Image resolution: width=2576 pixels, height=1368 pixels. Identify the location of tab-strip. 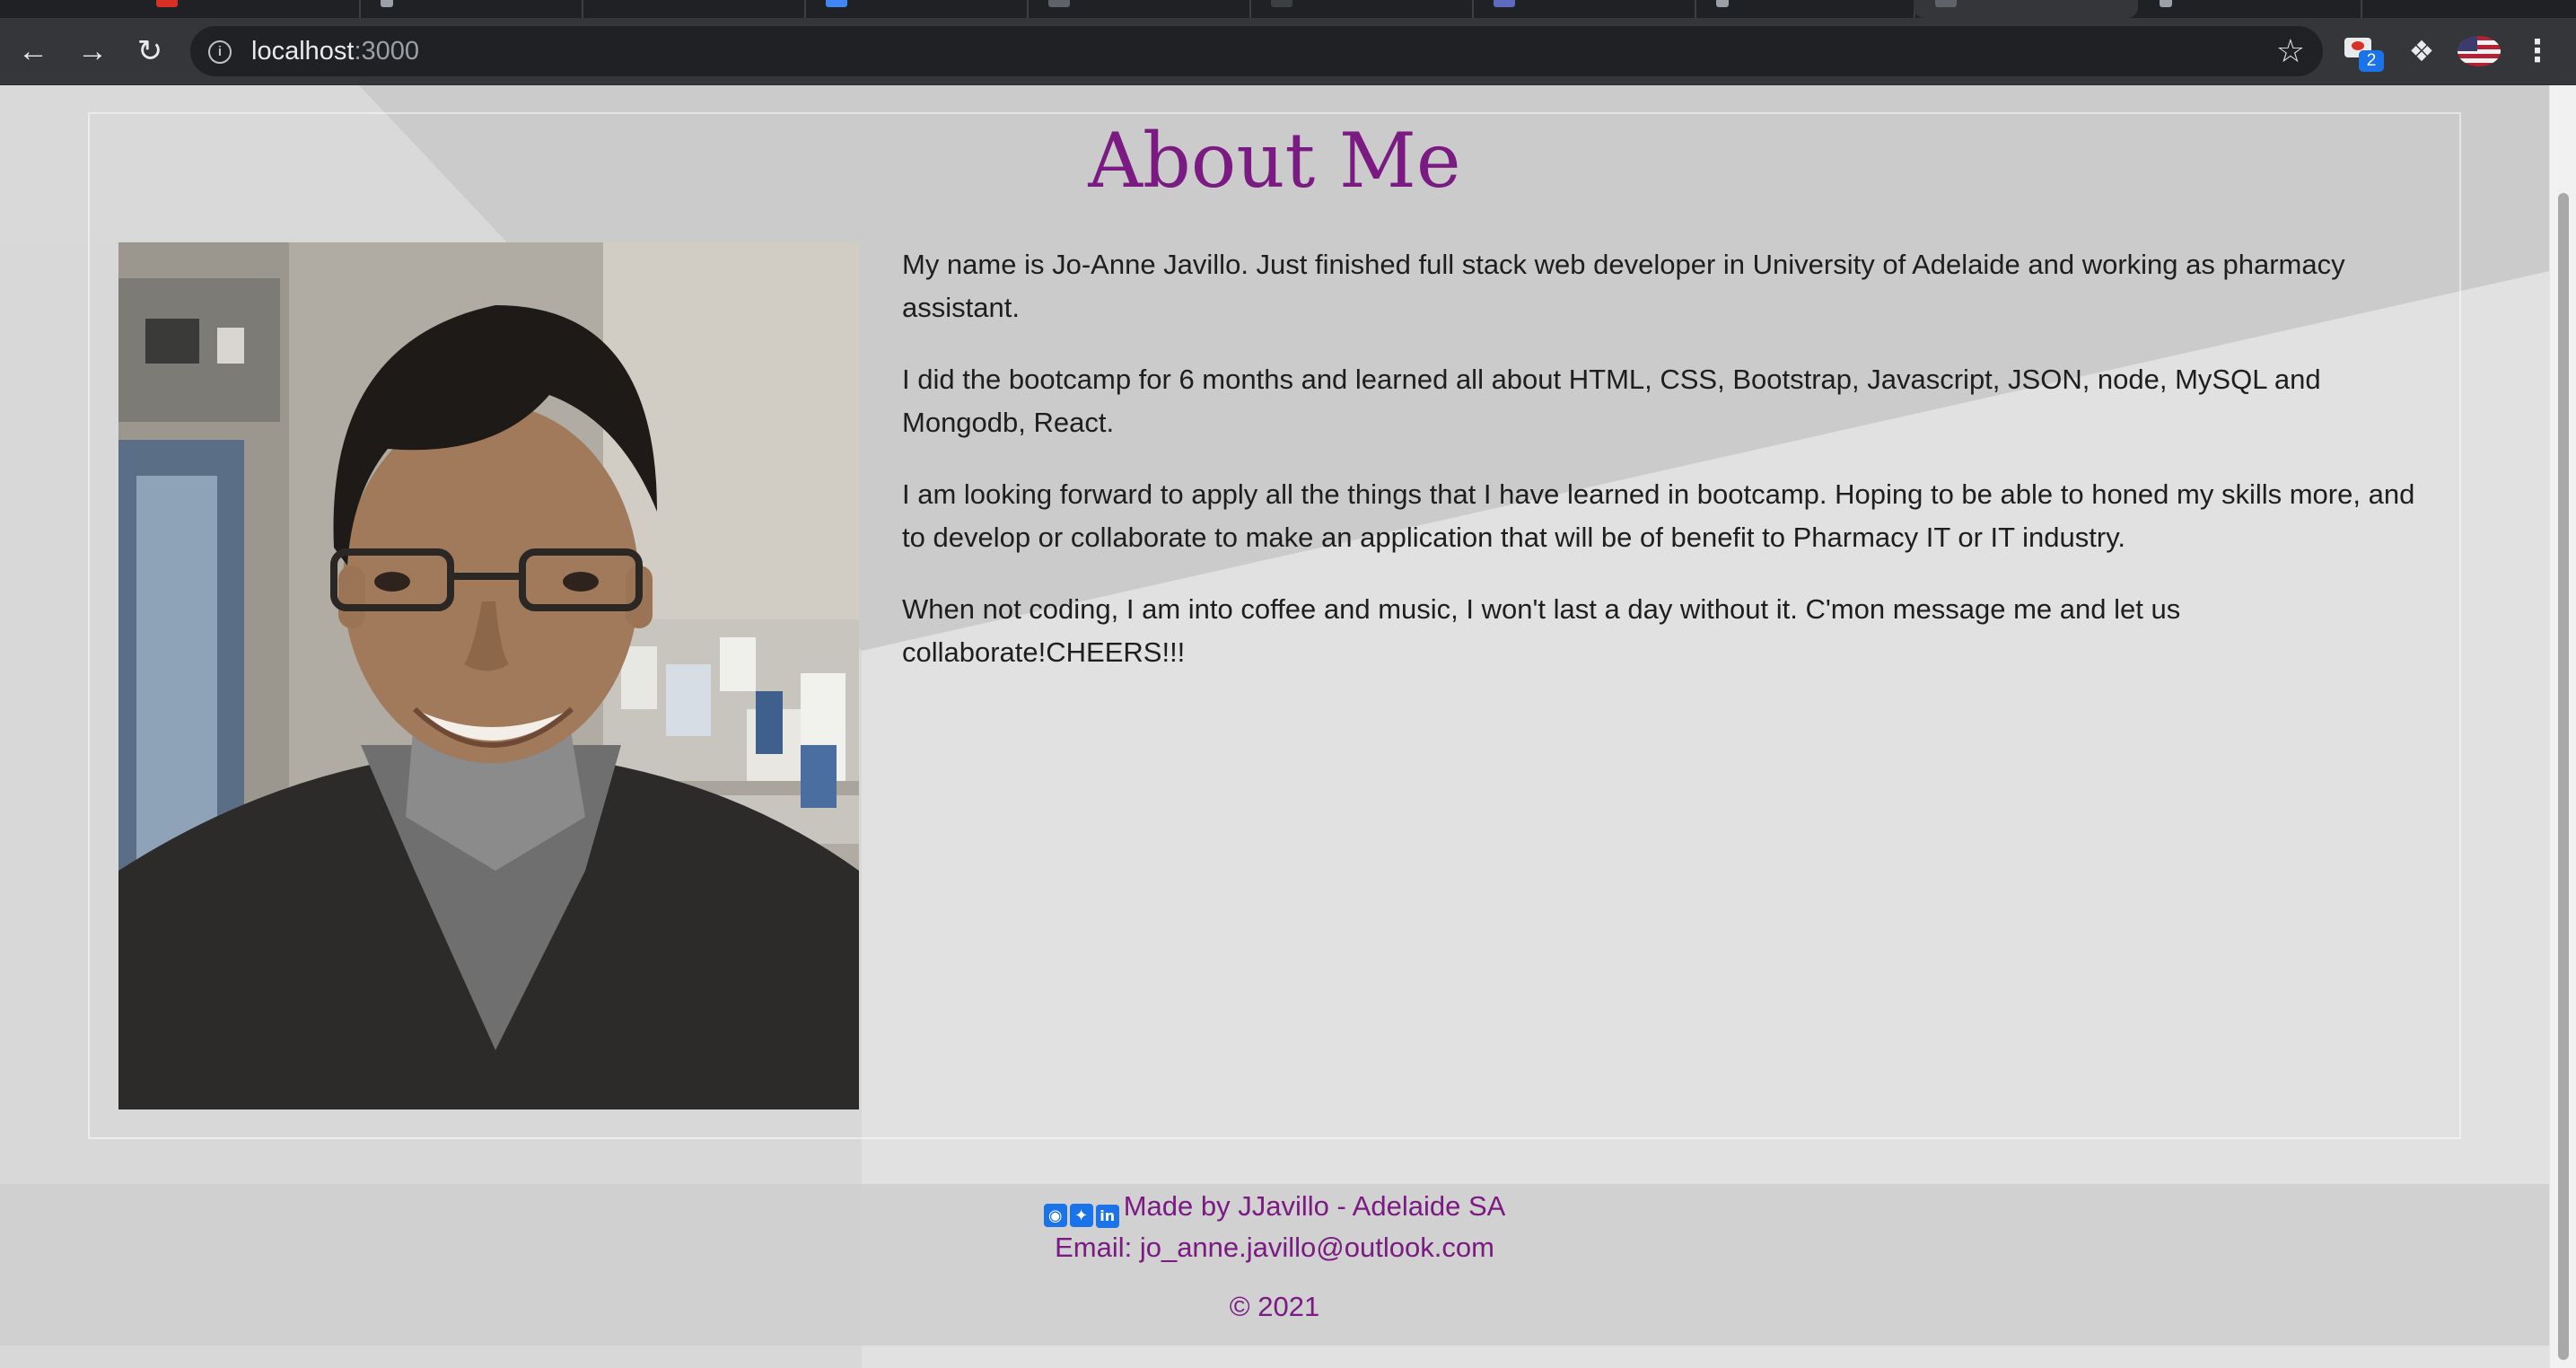
(1288, 9).